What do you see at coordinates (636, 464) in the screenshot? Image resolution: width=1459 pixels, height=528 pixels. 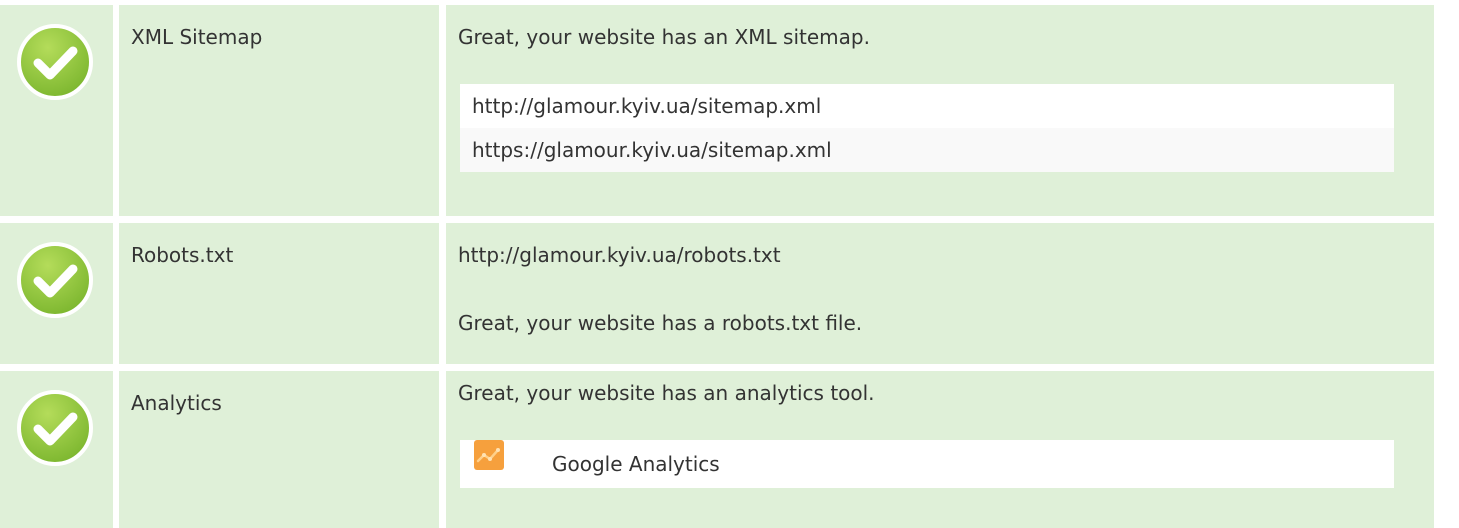 I see `analytics-tool-name: Google Analytics` at bounding box center [636, 464].